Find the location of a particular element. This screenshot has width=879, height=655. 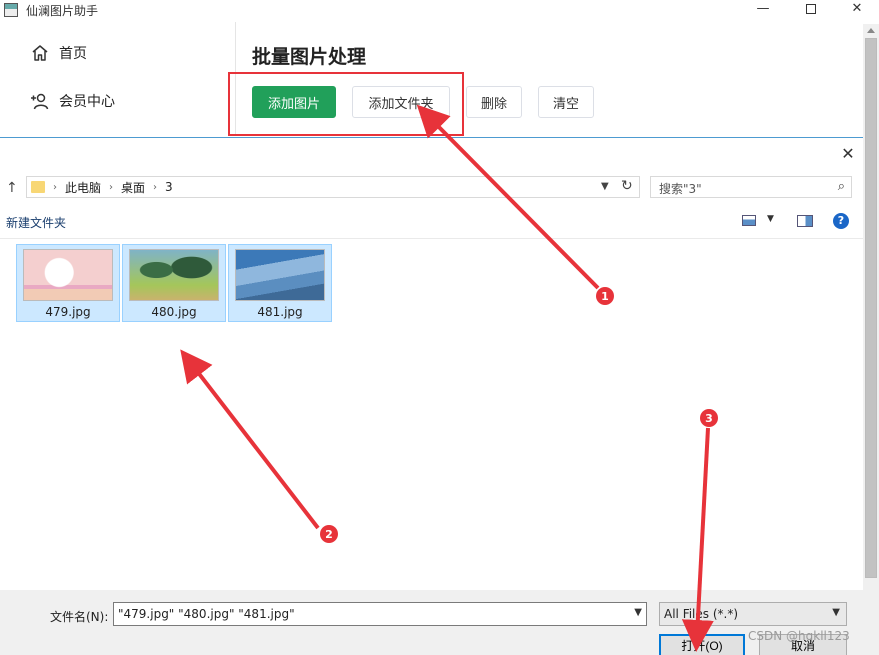

file-item: 480.jpg is located at coordinates (174, 283).